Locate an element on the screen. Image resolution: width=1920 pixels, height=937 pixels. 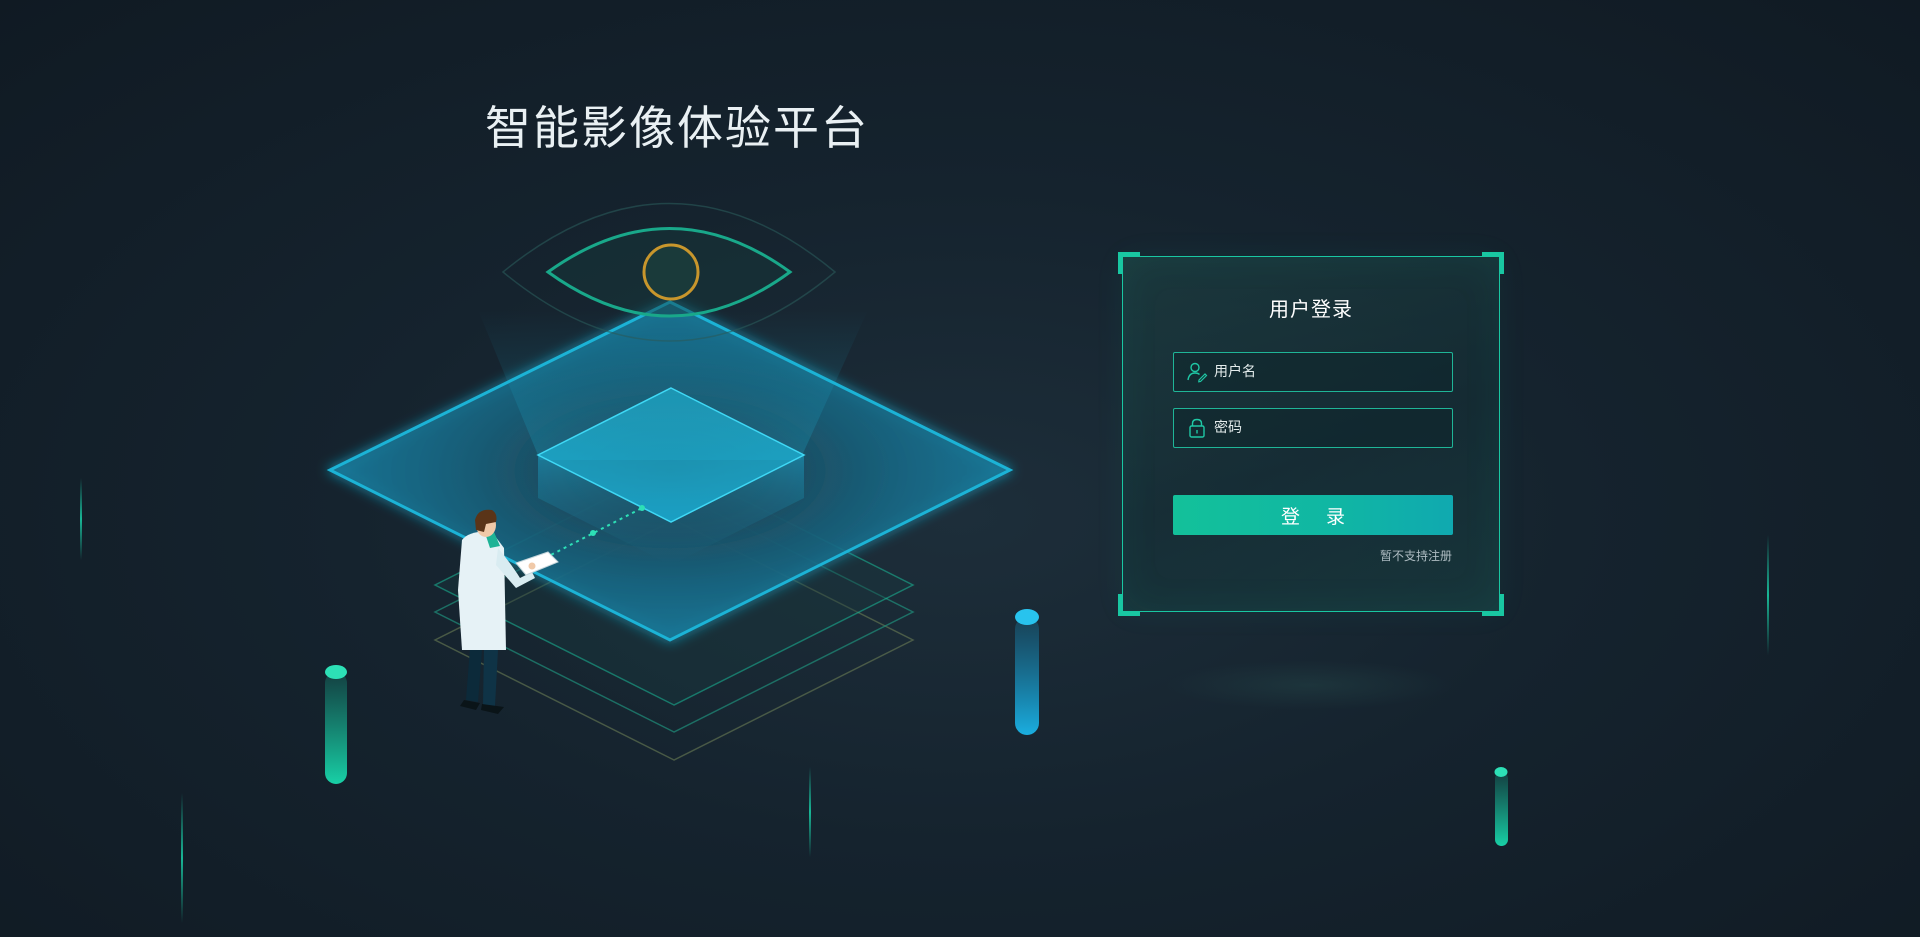
panel-corner-bottom-left is located at coordinates (1129, 605).